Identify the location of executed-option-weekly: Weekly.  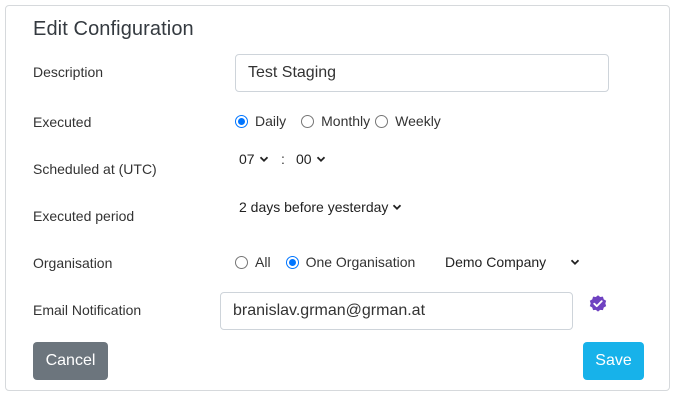
(408, 121).